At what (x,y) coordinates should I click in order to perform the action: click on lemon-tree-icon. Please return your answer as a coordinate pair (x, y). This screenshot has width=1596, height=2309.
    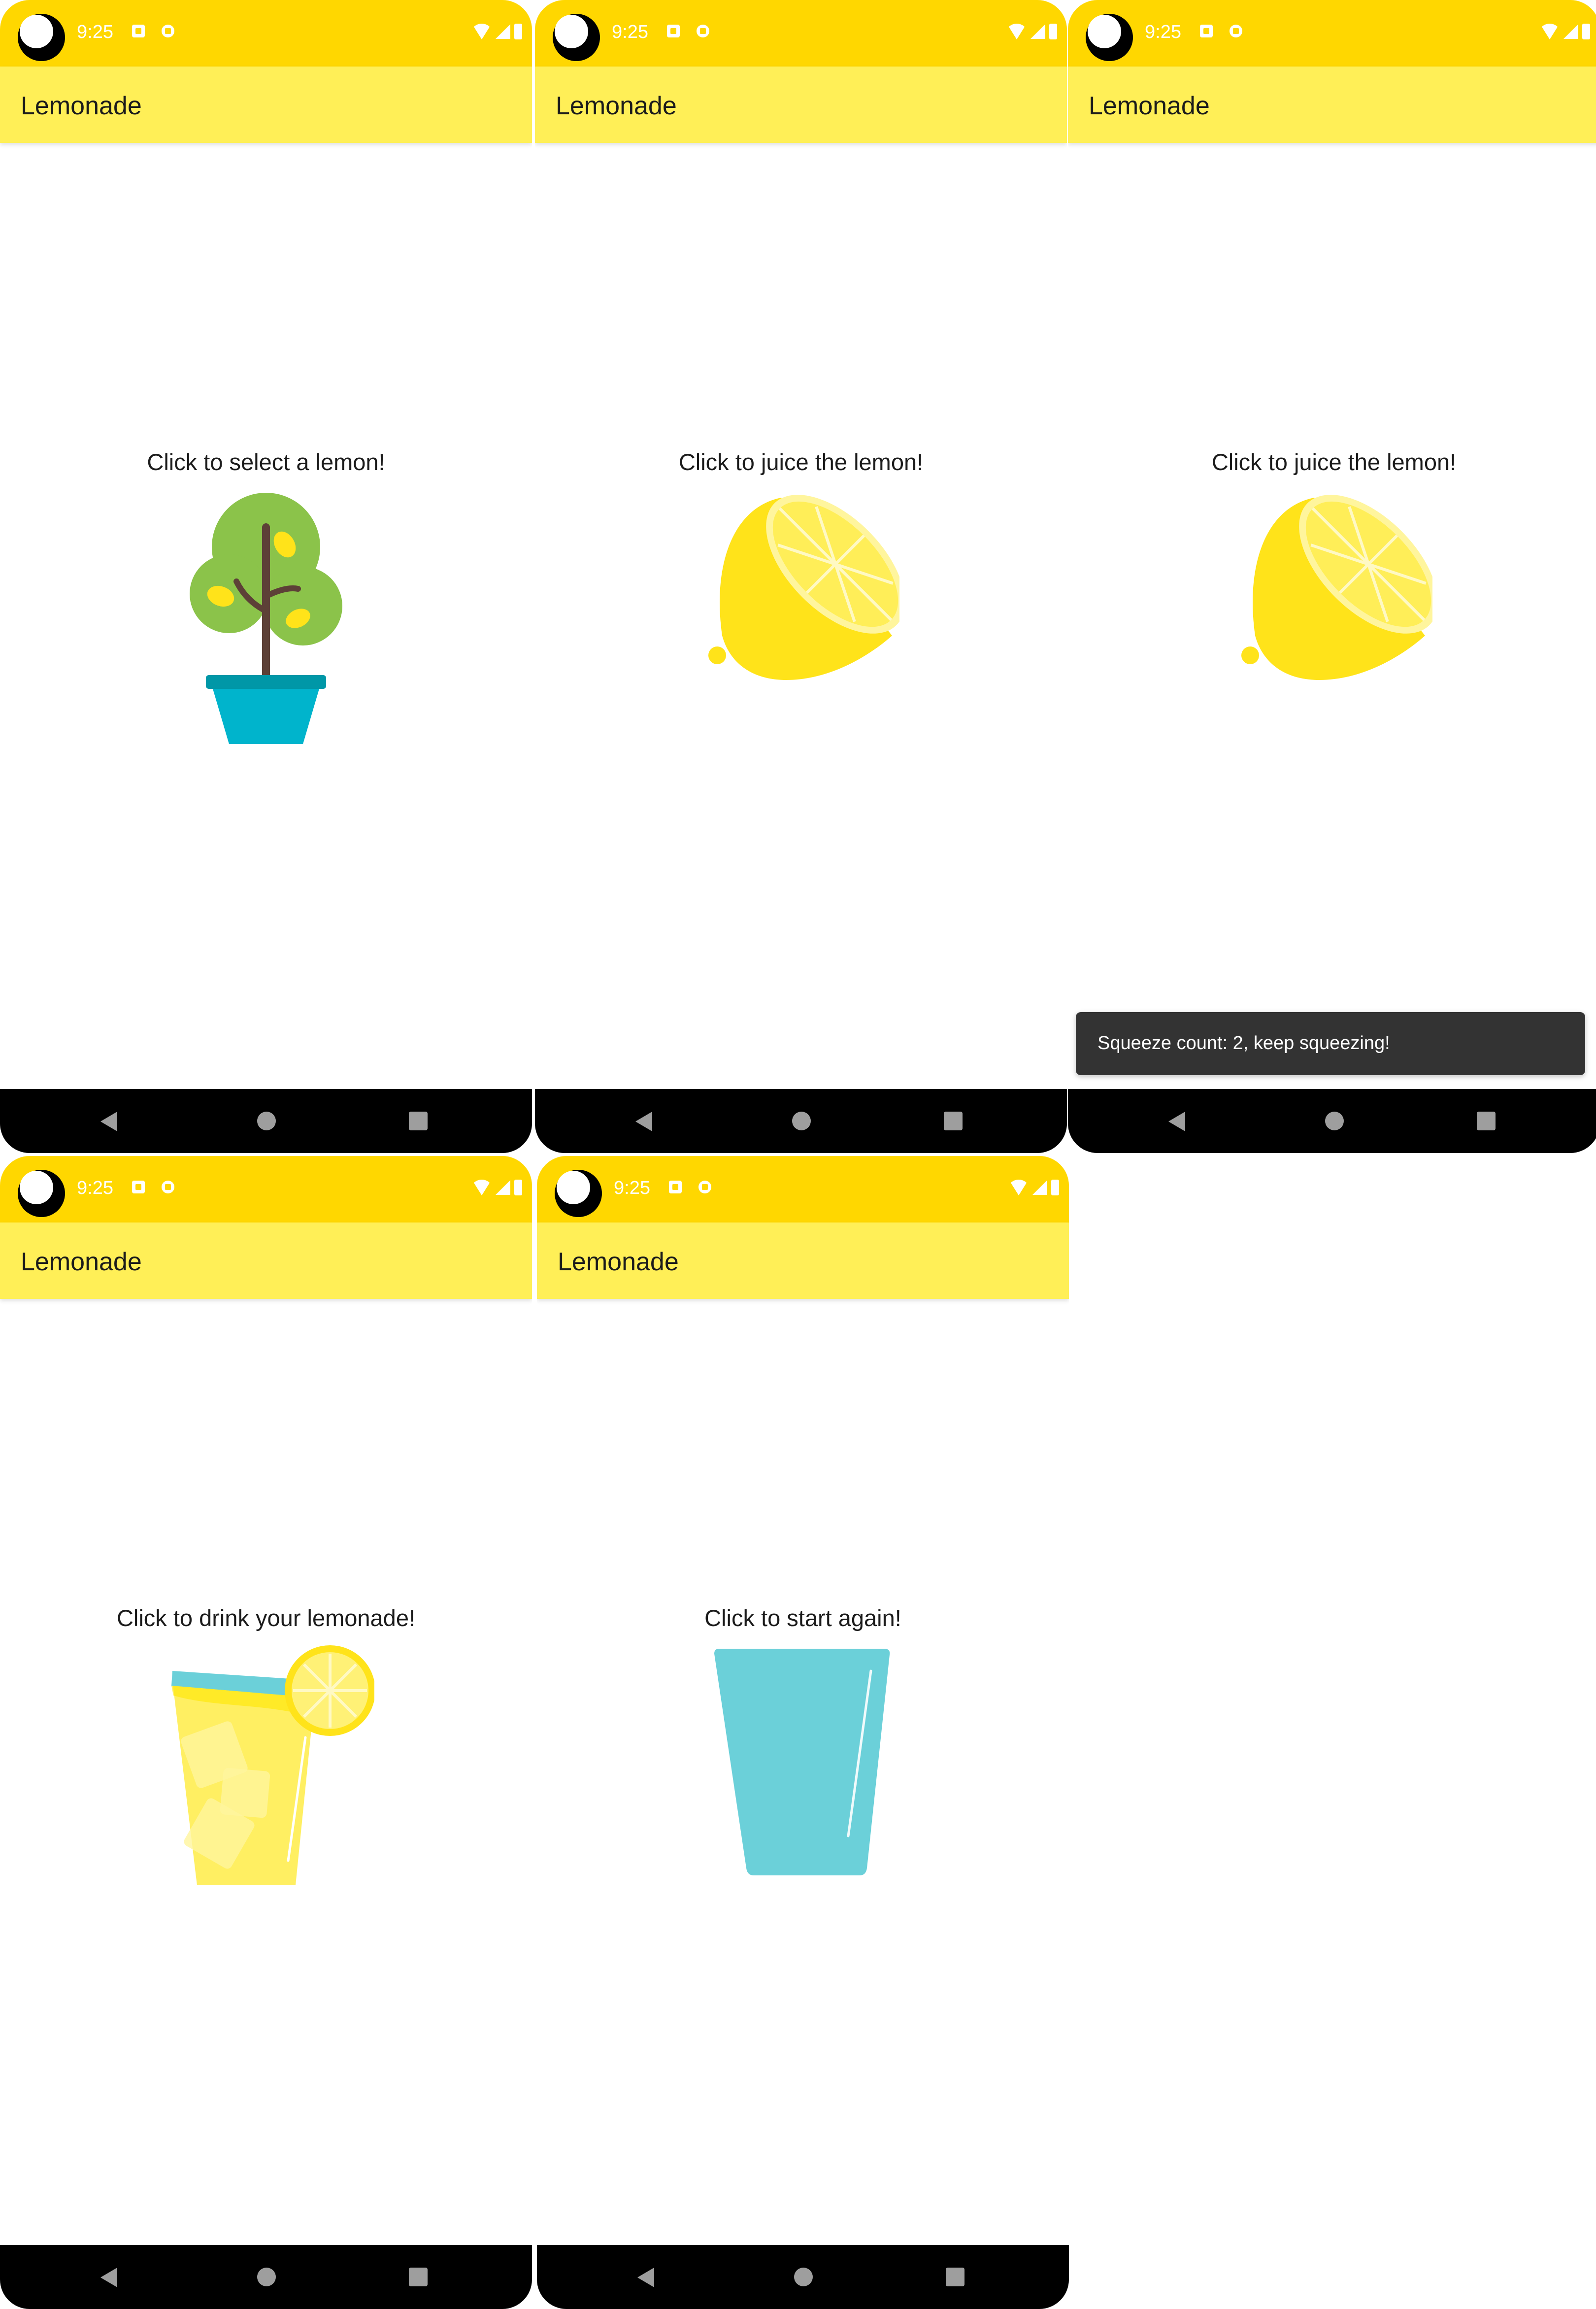
    Looking at the image, I should click on (266, 616).